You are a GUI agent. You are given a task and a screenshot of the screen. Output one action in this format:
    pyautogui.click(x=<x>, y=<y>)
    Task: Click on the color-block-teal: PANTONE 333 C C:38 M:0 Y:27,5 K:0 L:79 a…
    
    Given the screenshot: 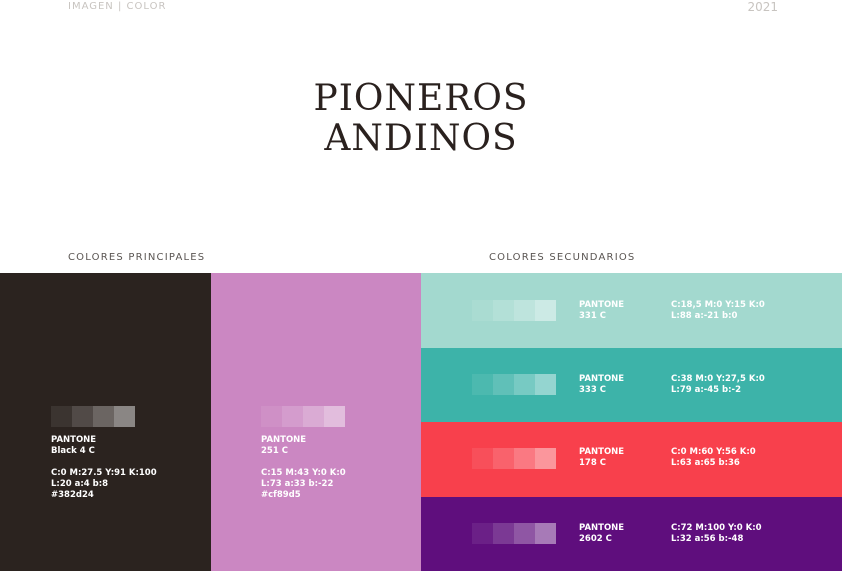 What is the action you would take?
    pyautogui.click(x=631, y=385)
    